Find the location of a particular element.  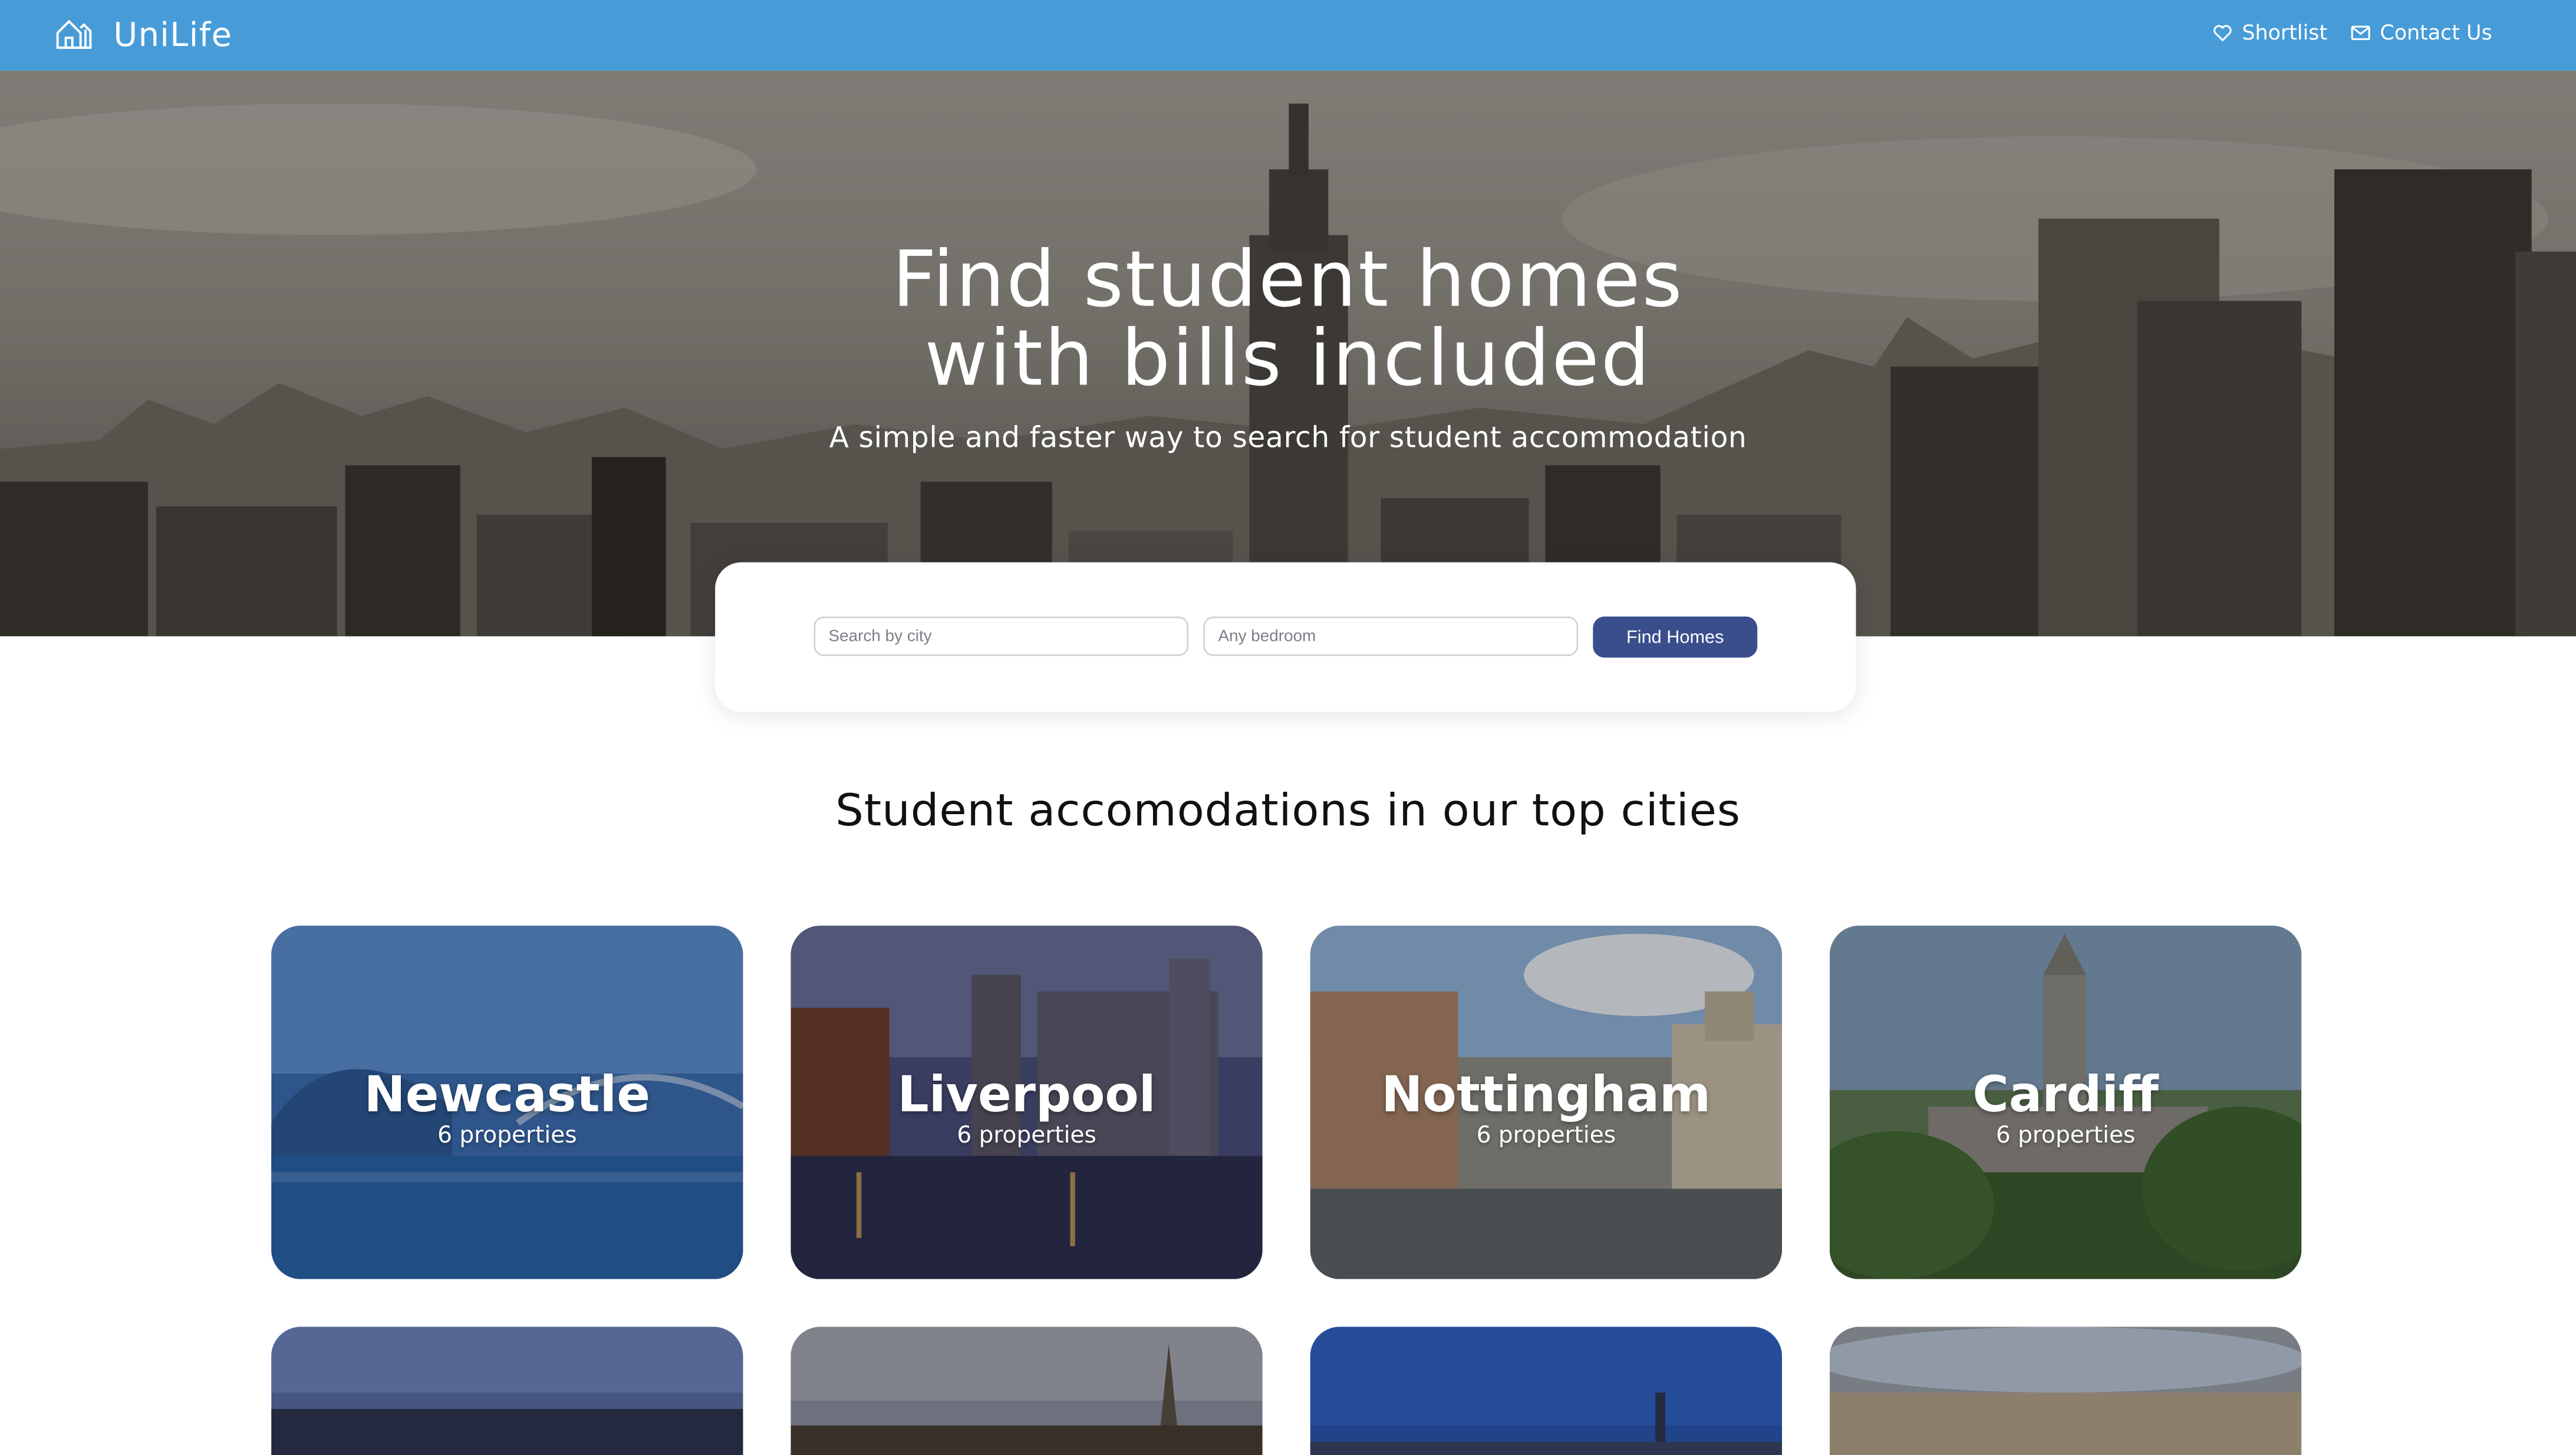

city-card-nottingham: Nottingham 6 properties is located at coordinates (1546, 1102).